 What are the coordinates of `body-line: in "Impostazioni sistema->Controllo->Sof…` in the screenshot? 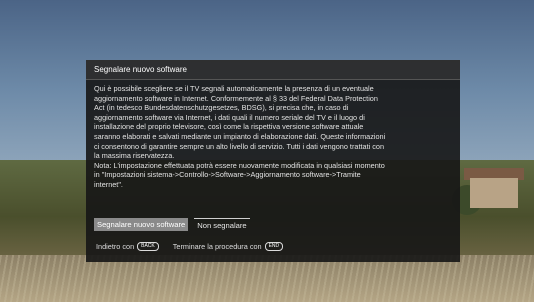 It's located at (227, 175).